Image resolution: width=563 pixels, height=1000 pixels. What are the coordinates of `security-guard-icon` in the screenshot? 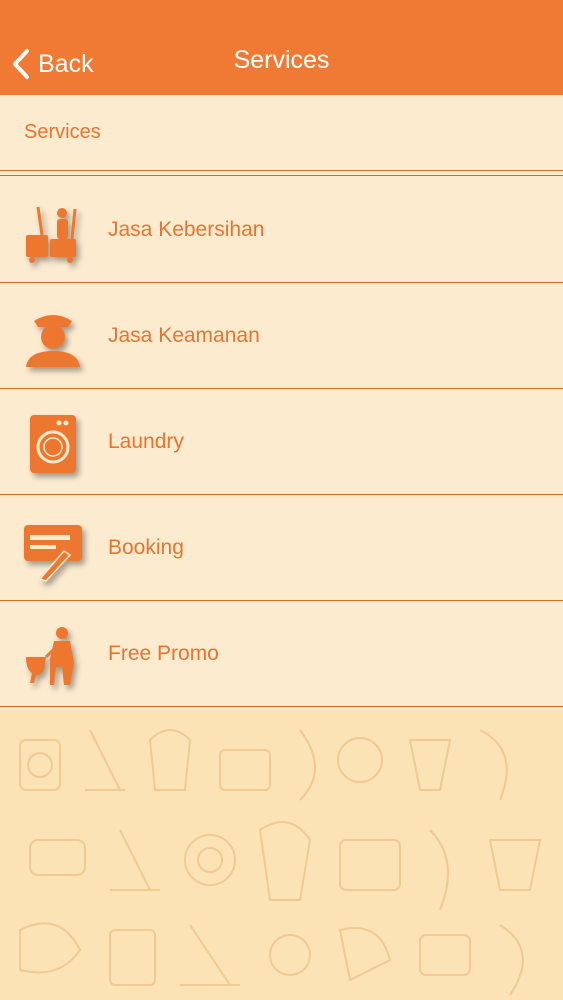 It's located at (53, 338).